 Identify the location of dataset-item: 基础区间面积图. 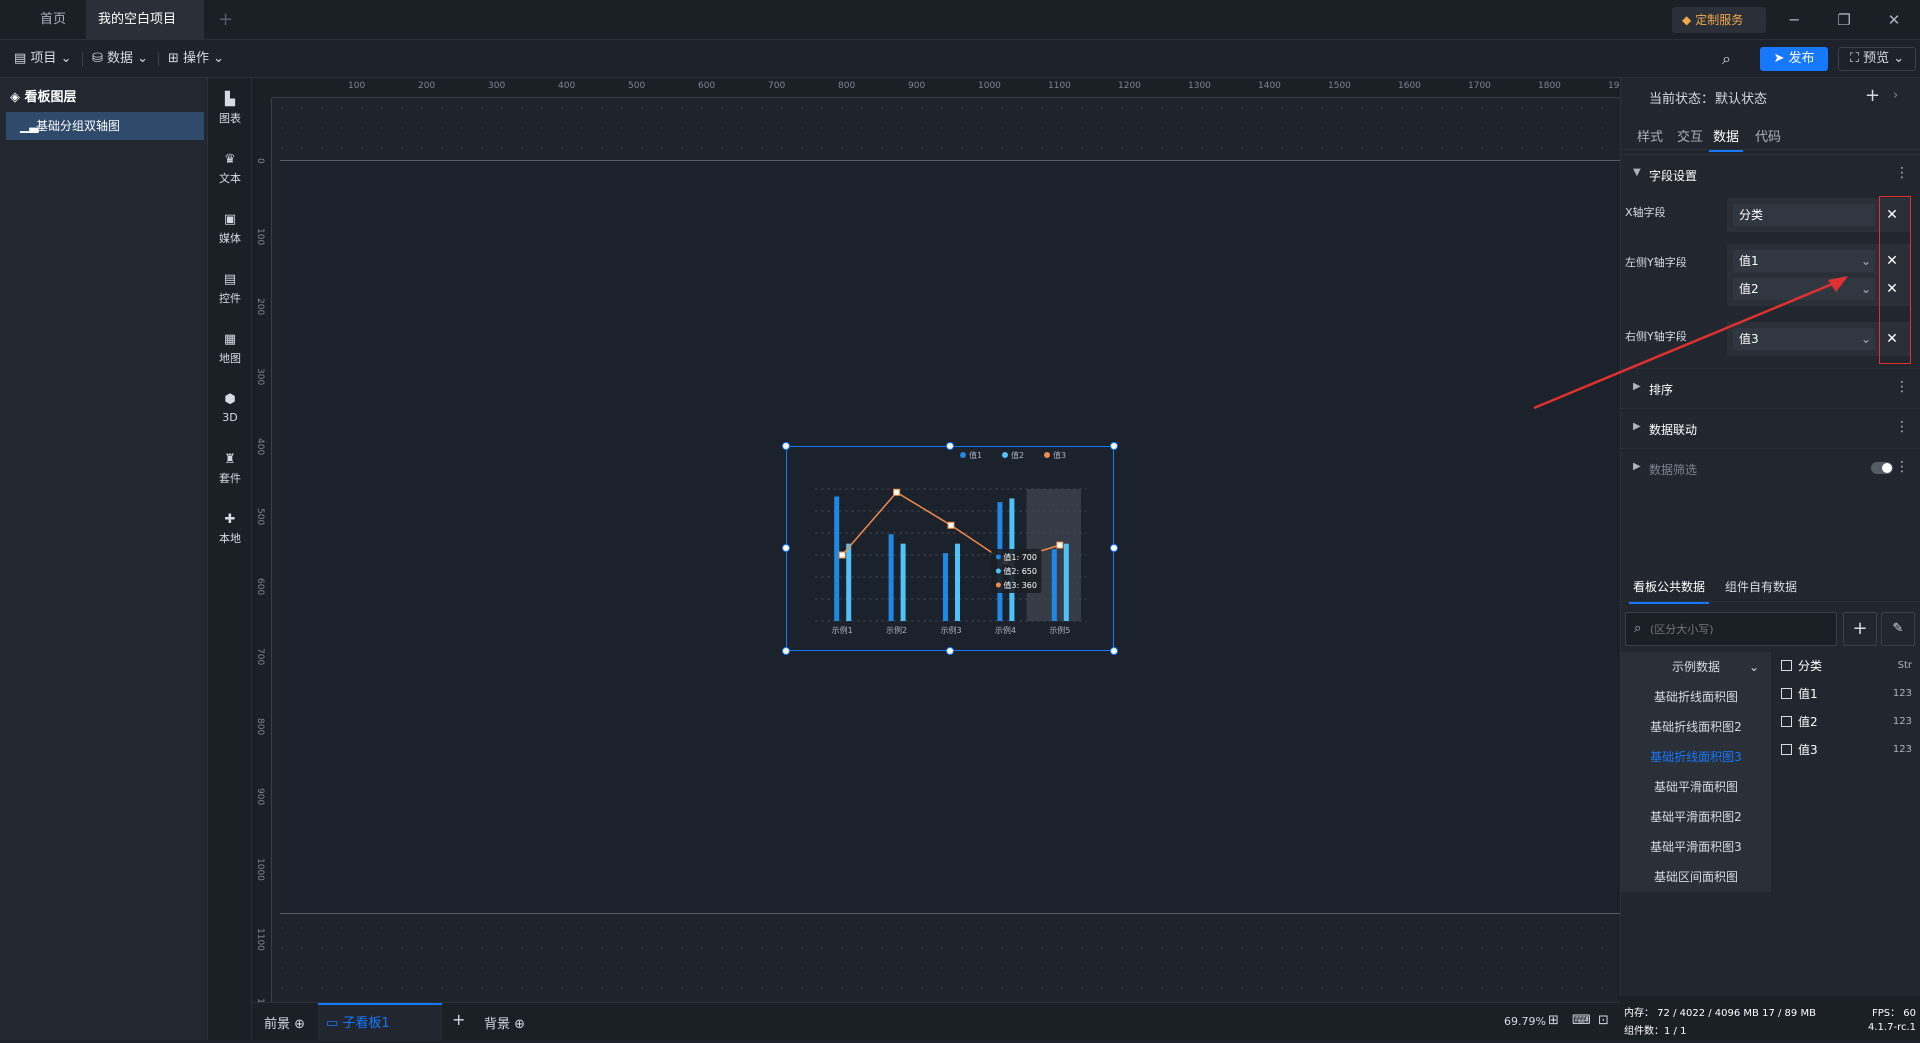
(1696, 877).